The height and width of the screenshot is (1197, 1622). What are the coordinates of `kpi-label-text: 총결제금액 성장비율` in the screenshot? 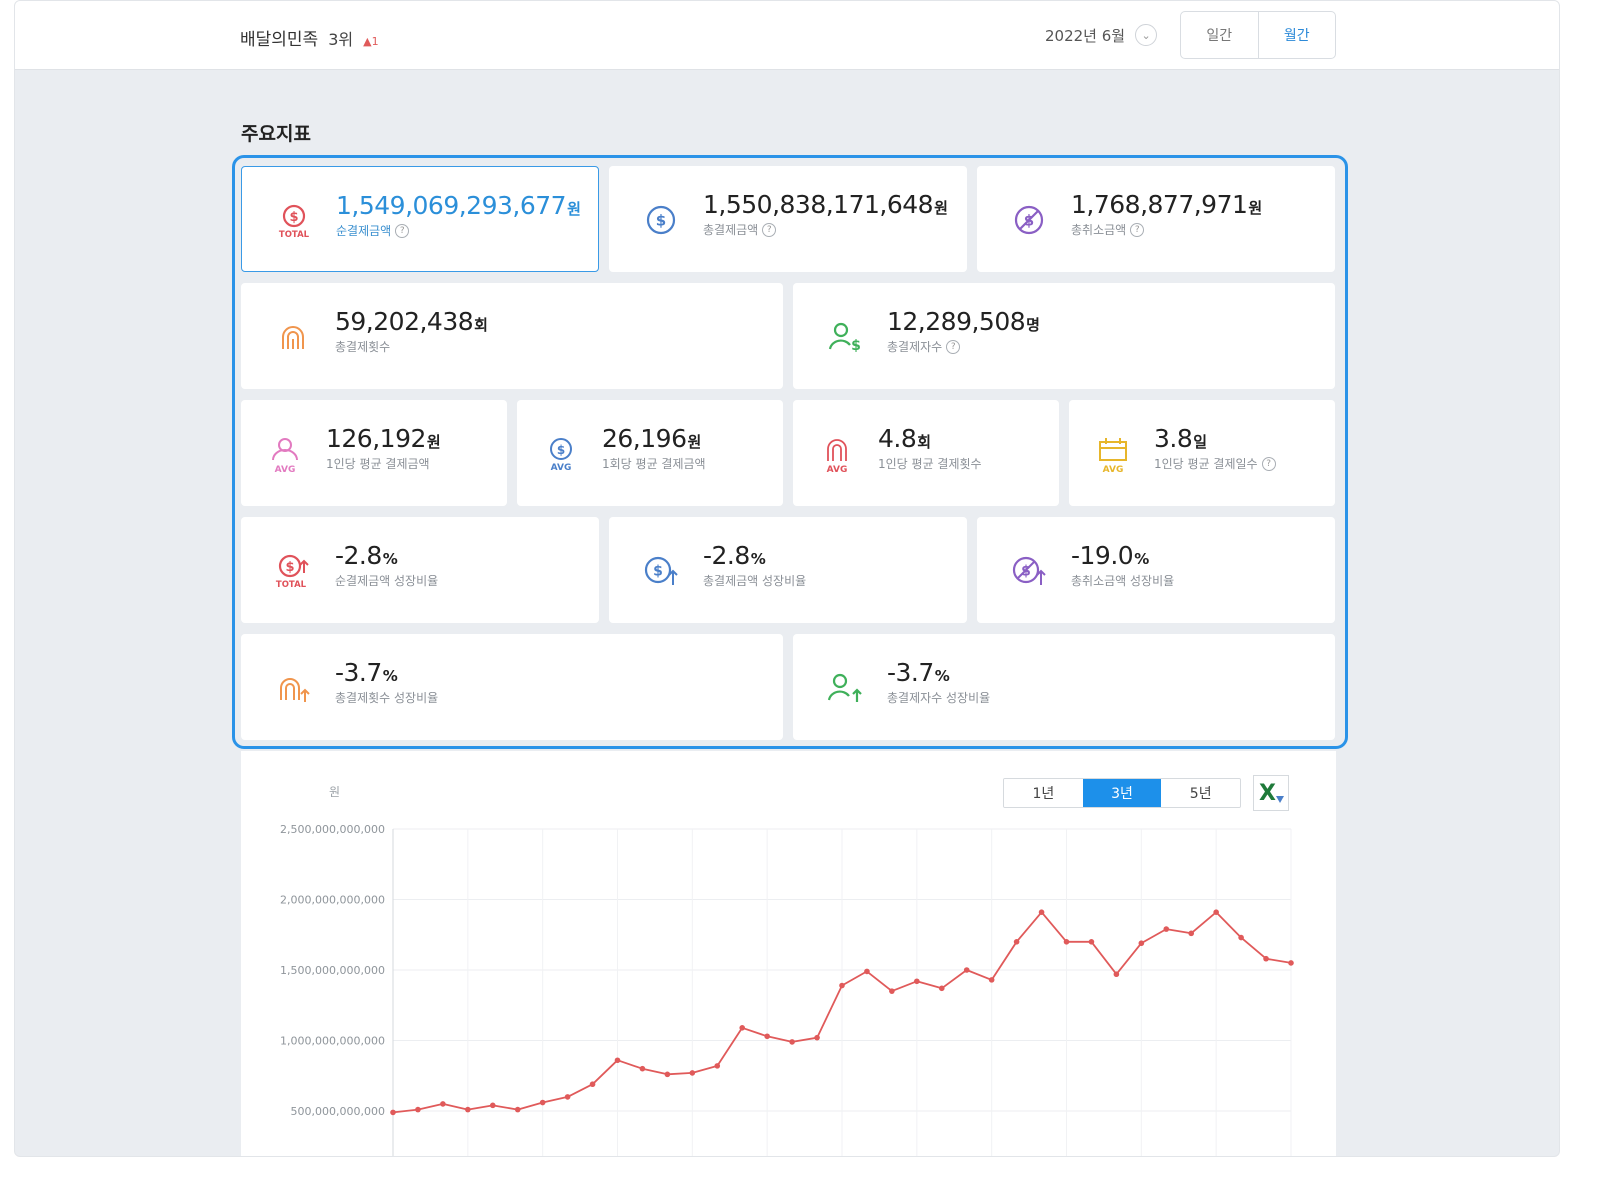 It's located at (755, 581).